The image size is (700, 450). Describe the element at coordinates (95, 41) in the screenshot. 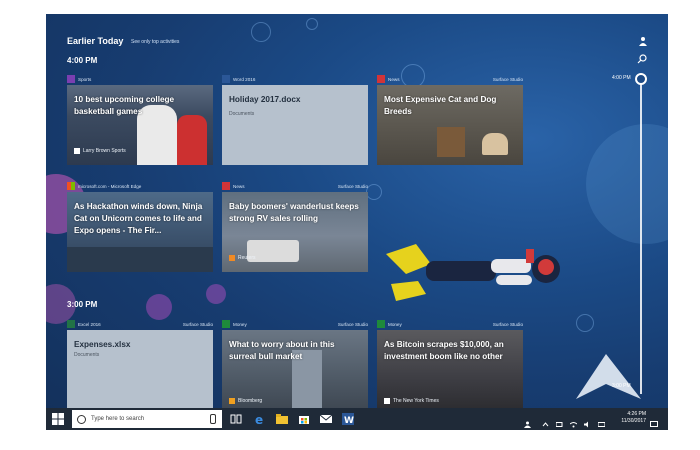

I see `earlier-today-heading: Earlier Today` at that location.